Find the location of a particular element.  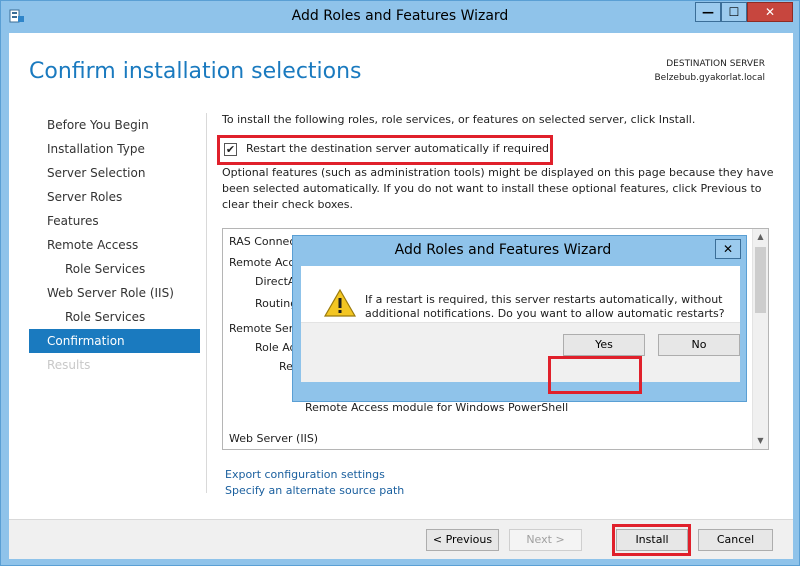

nav-item-server-selection: Server Selection is located at coordinates (114, 173).